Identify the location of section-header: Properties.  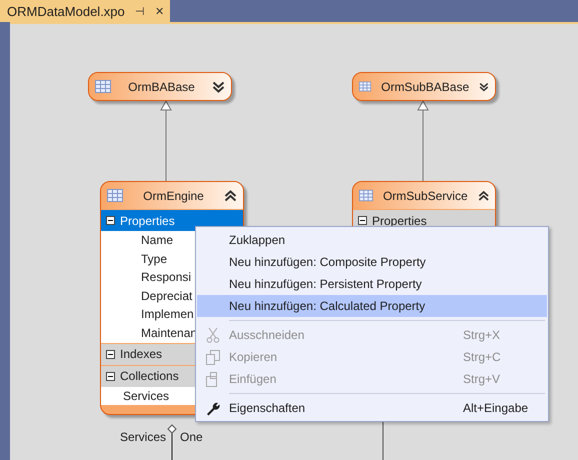
(172, 220).